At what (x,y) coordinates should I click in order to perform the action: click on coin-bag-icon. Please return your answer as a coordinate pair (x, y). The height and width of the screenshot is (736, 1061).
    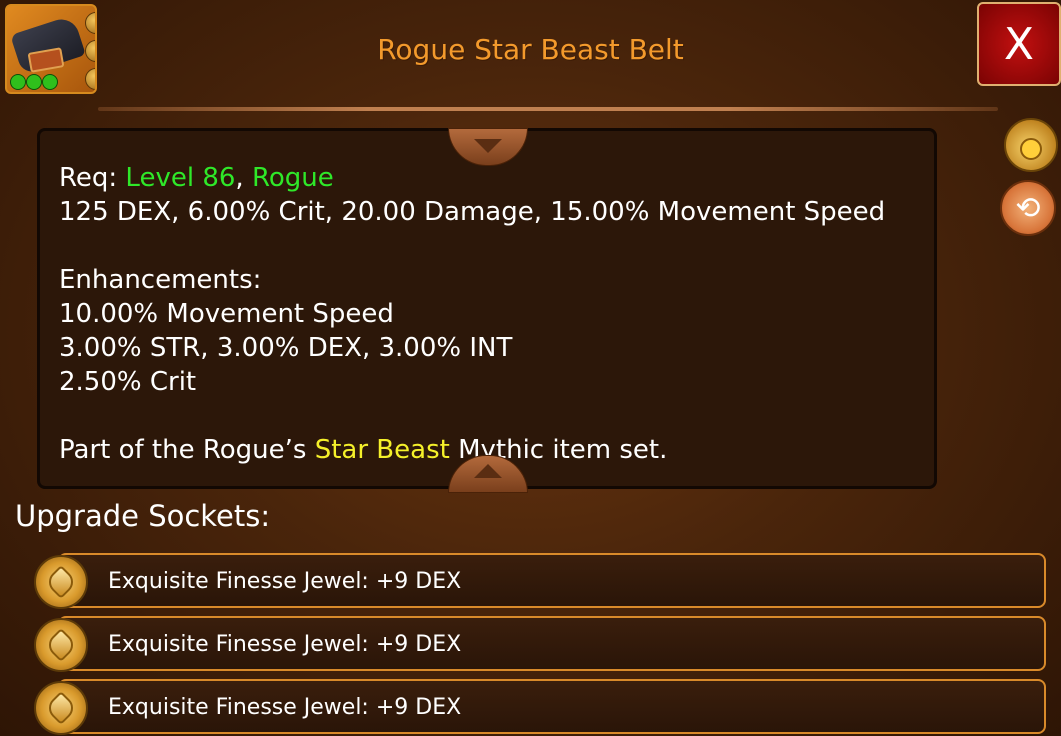
    Looking at the image, I should click on (1031, 145).